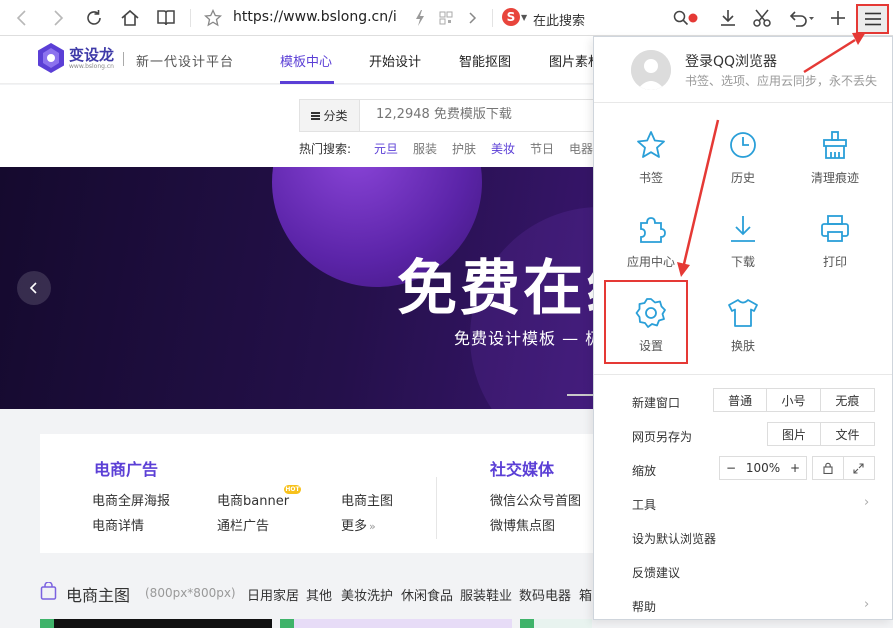 The width and height of the screenshot is (893, 628). I want to click on new-window-options: 普通 小号 无痕, so click(794, 400).